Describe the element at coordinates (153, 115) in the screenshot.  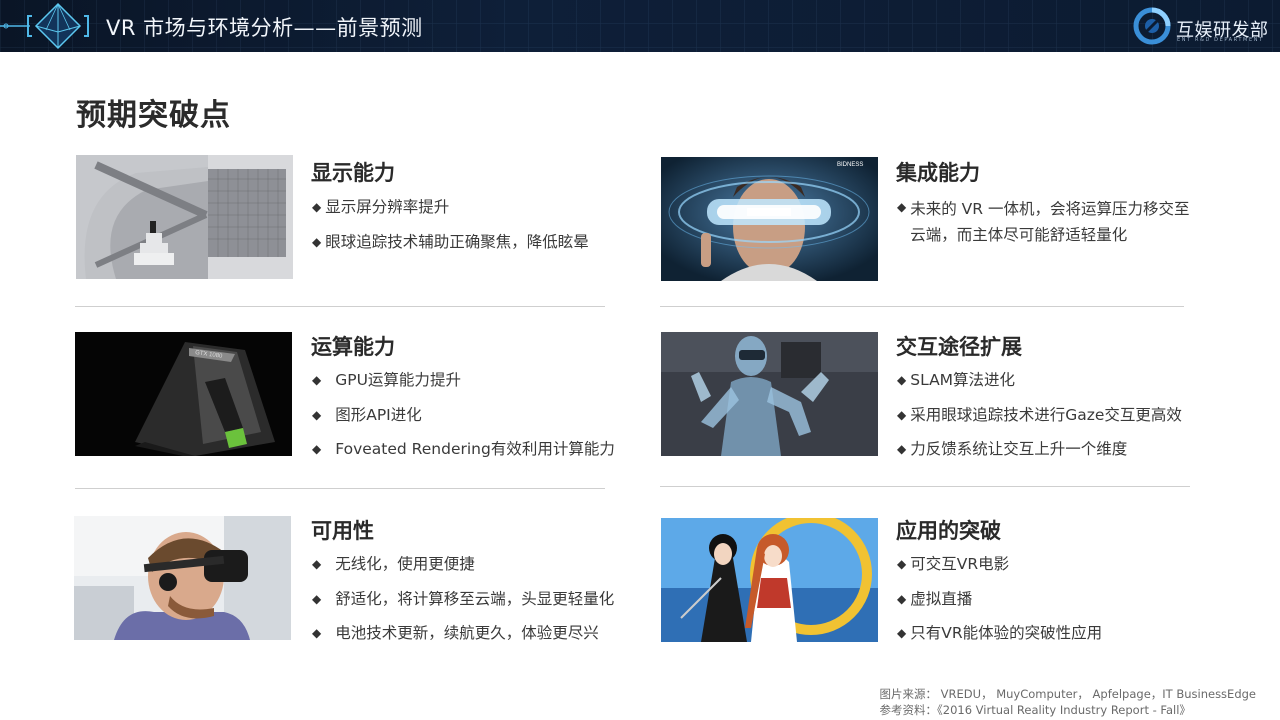
I see `page-title: 预期突破点` at that location.